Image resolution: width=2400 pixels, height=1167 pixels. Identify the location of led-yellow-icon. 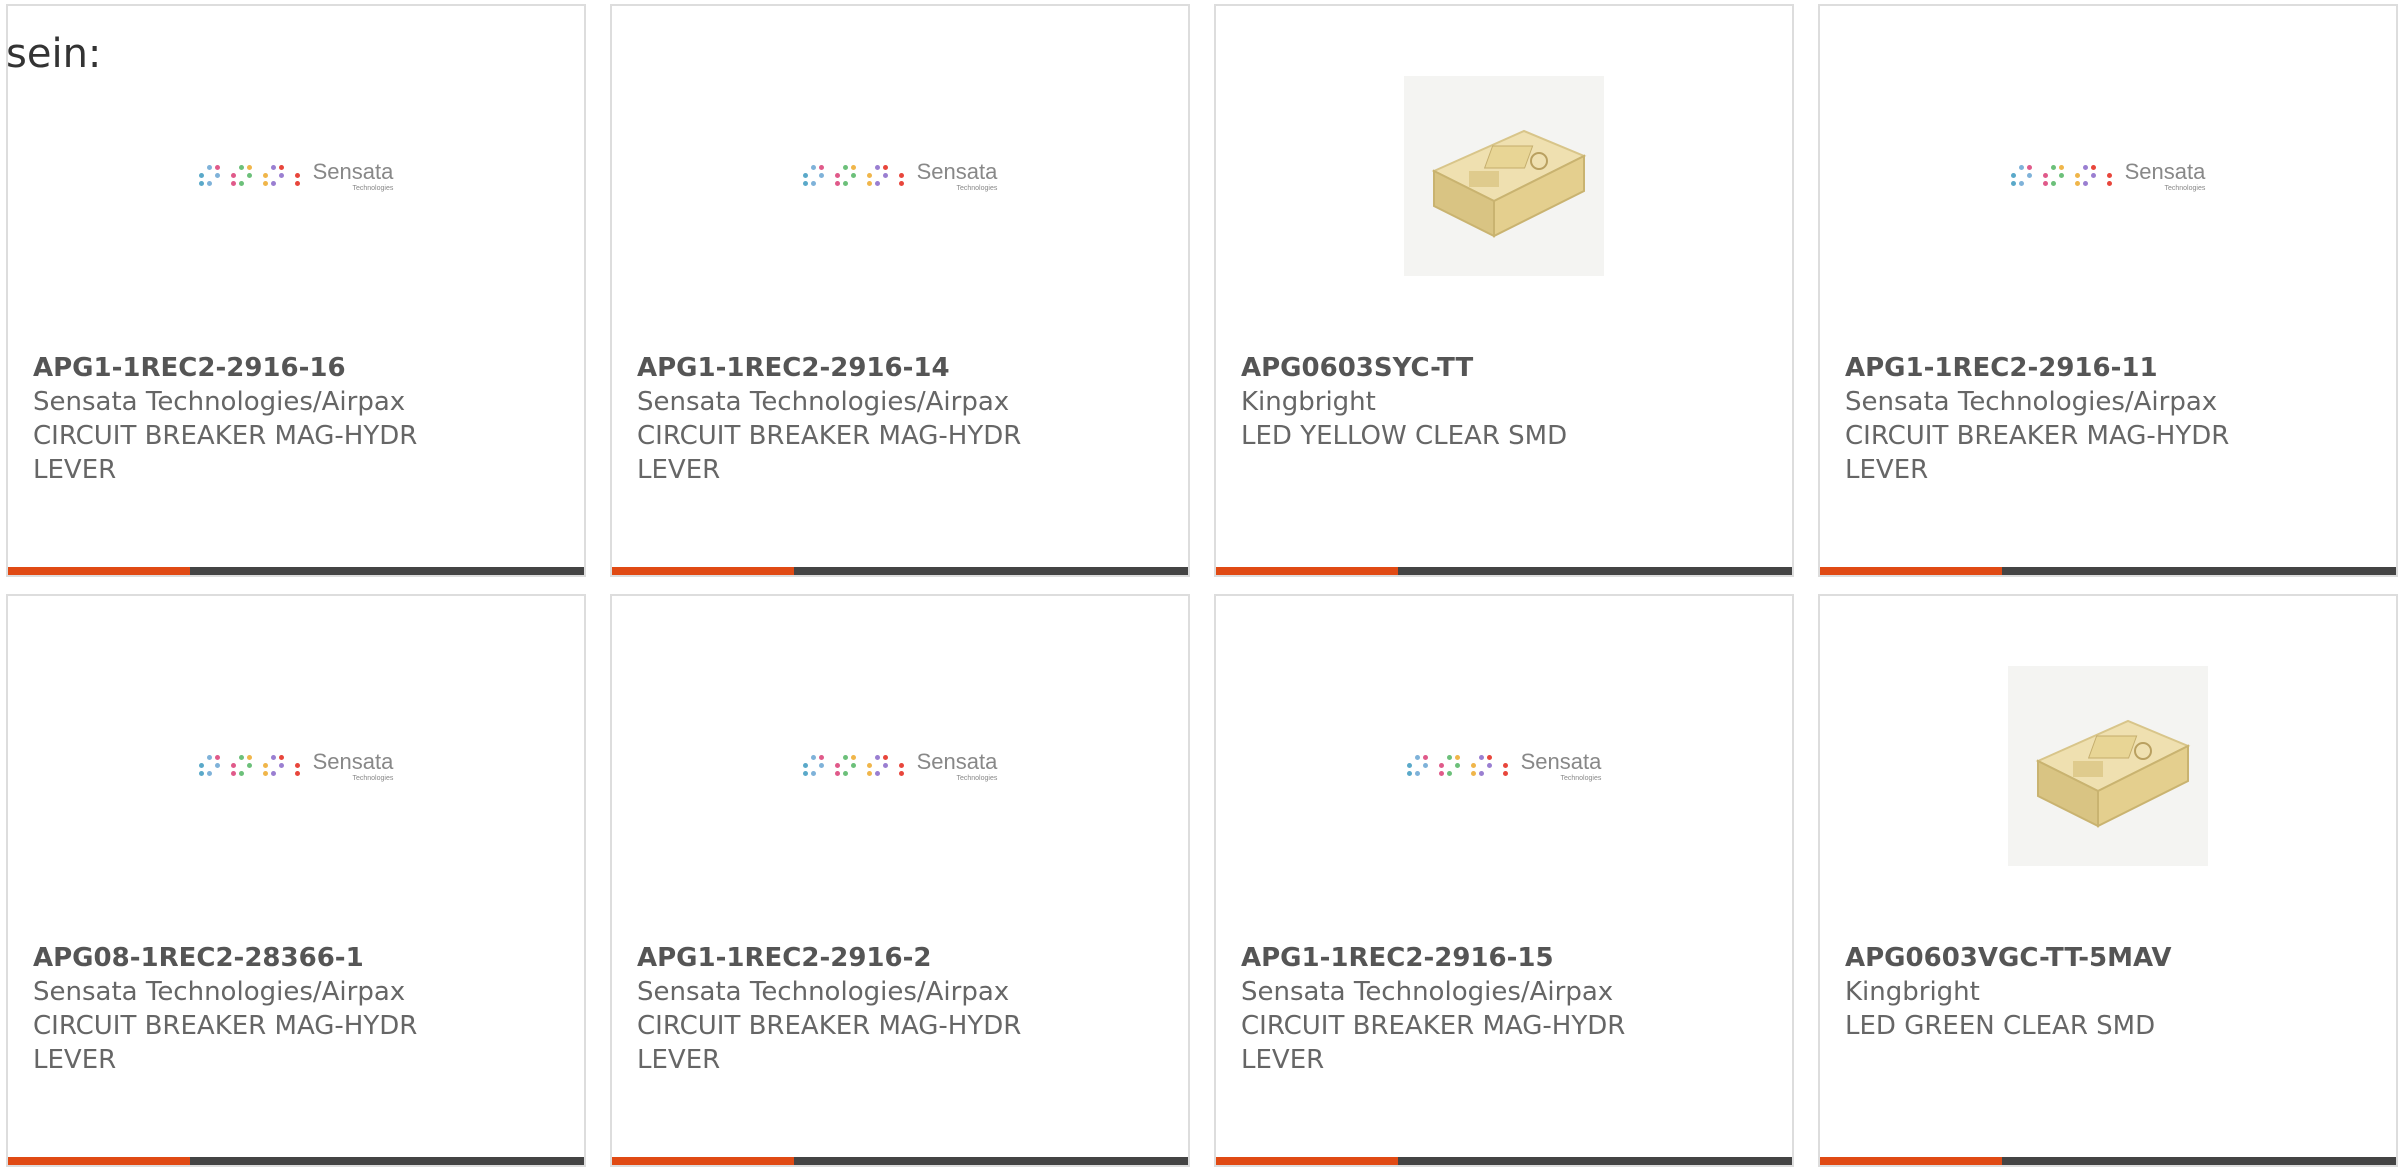
(1509, 183).